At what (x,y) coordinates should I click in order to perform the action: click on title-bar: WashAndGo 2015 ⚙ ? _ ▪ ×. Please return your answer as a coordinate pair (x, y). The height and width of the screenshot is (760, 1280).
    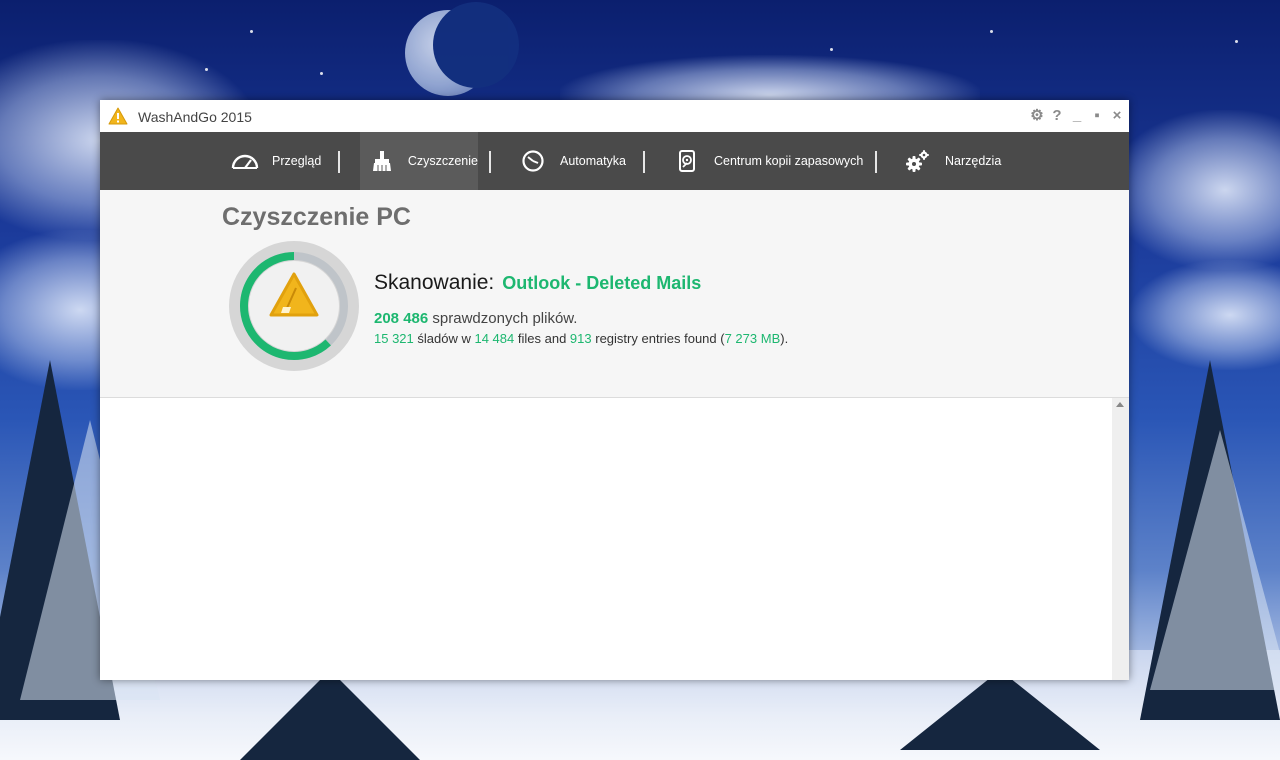
    Looking at the image, I should click on (614, 116).